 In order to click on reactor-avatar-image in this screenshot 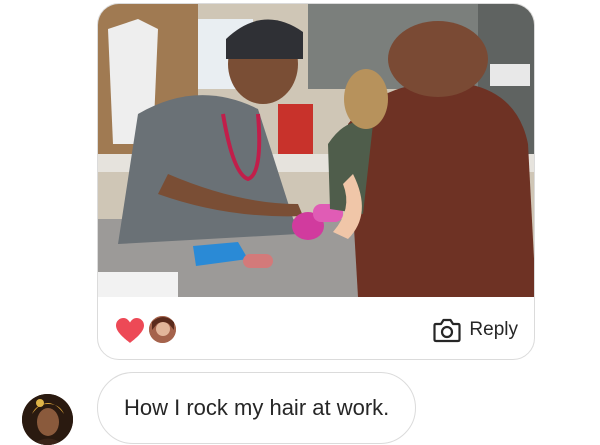, I will do `click(162, 329)`.